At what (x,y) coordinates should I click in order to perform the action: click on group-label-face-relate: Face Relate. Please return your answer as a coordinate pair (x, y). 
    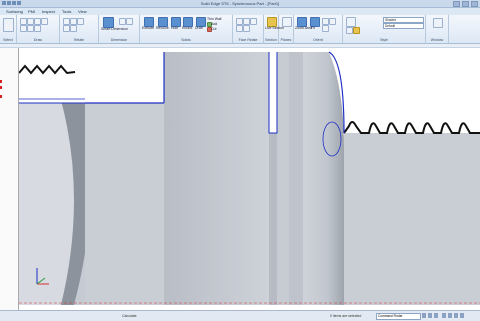
    Looking at the image, I should click on (248, 40).